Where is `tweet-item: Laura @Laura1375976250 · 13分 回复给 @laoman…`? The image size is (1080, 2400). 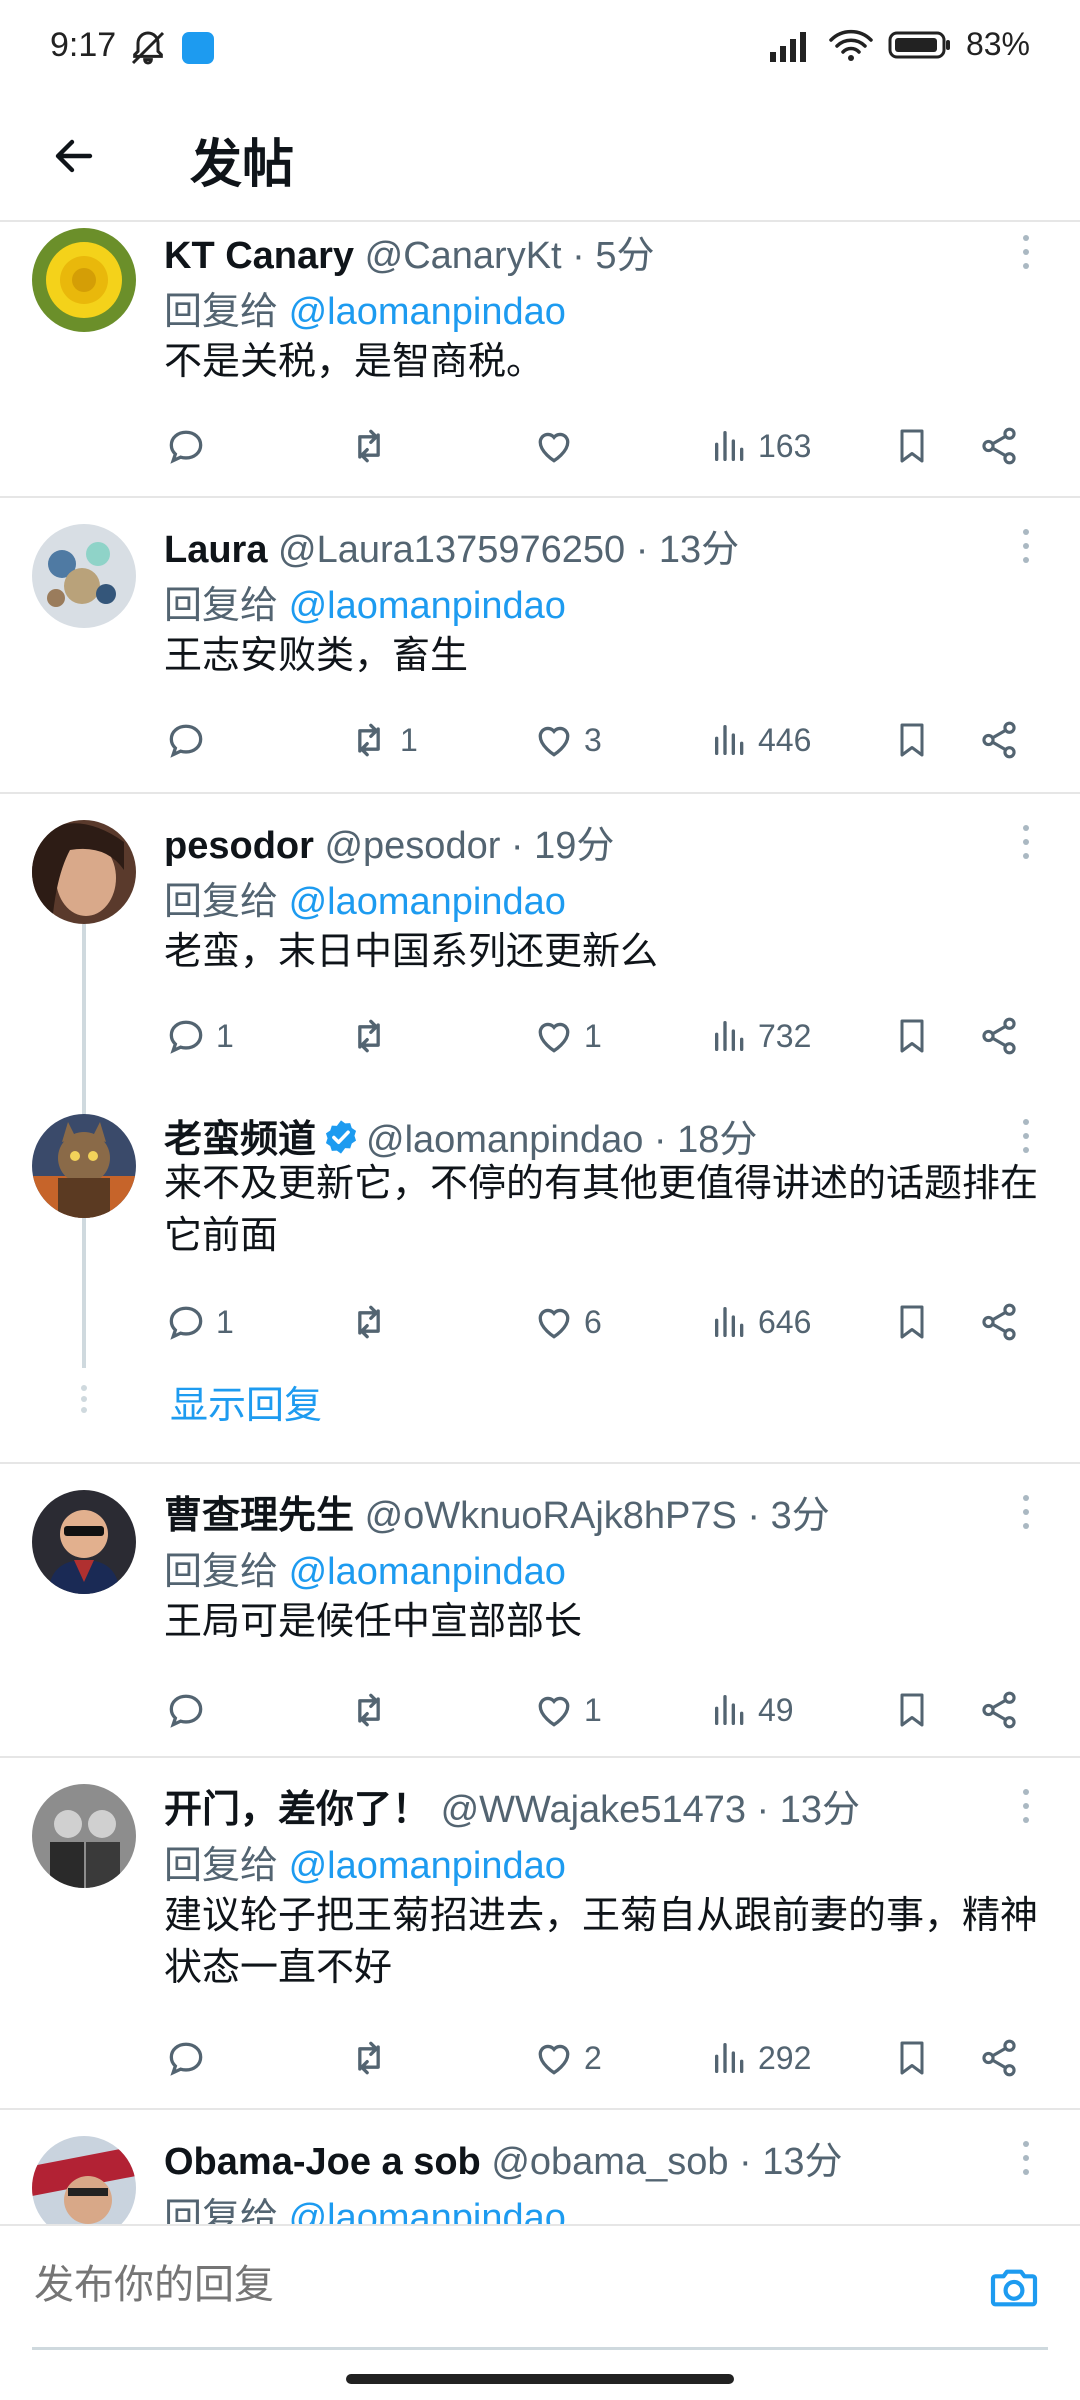
tweet-item: Laura @Laura1375976250 · 13分 回复给 @laoman… is located at coordinates (540, 653).